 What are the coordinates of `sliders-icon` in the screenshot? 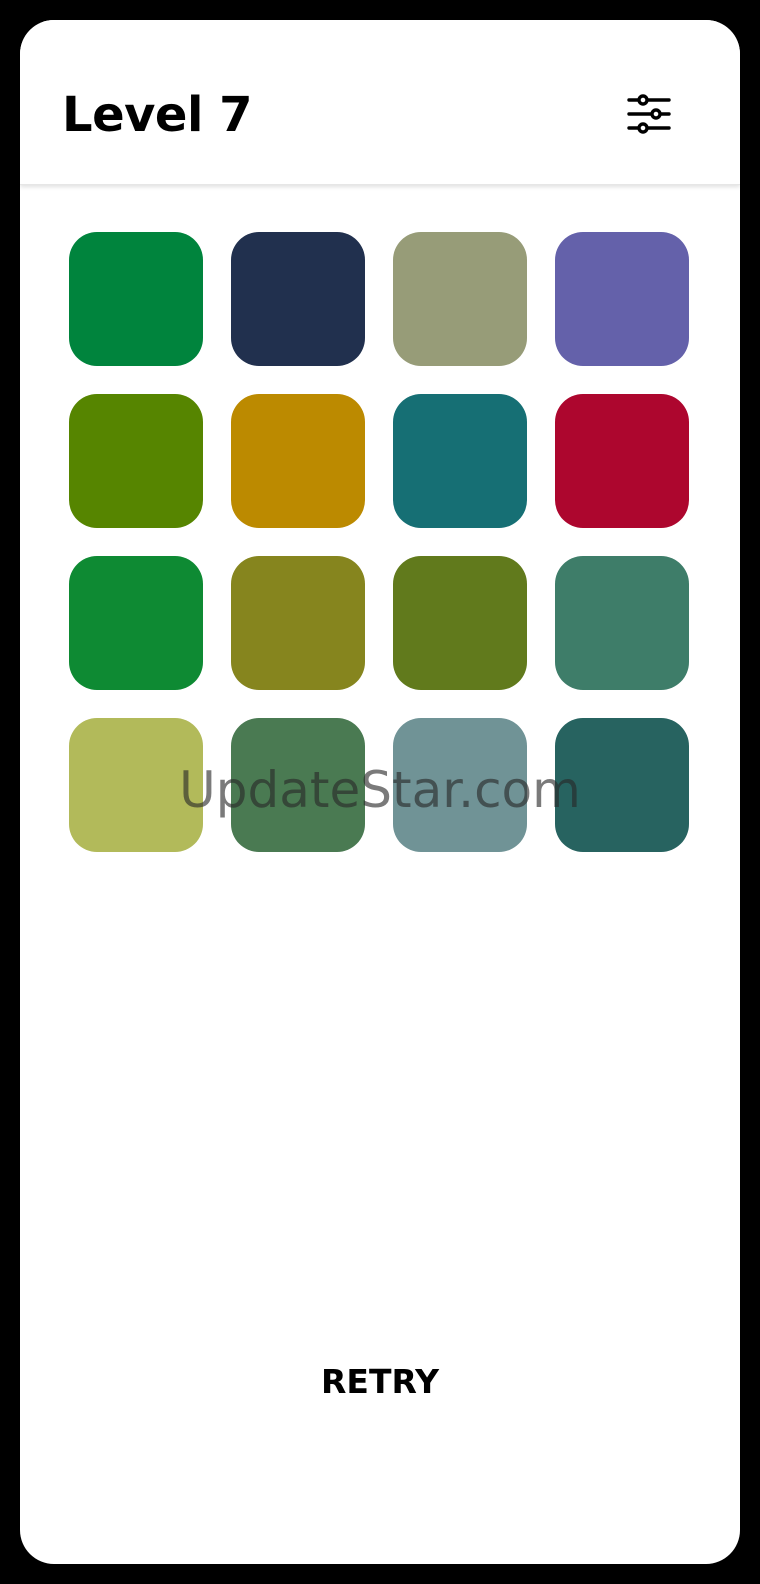 It's located at (649, 114).